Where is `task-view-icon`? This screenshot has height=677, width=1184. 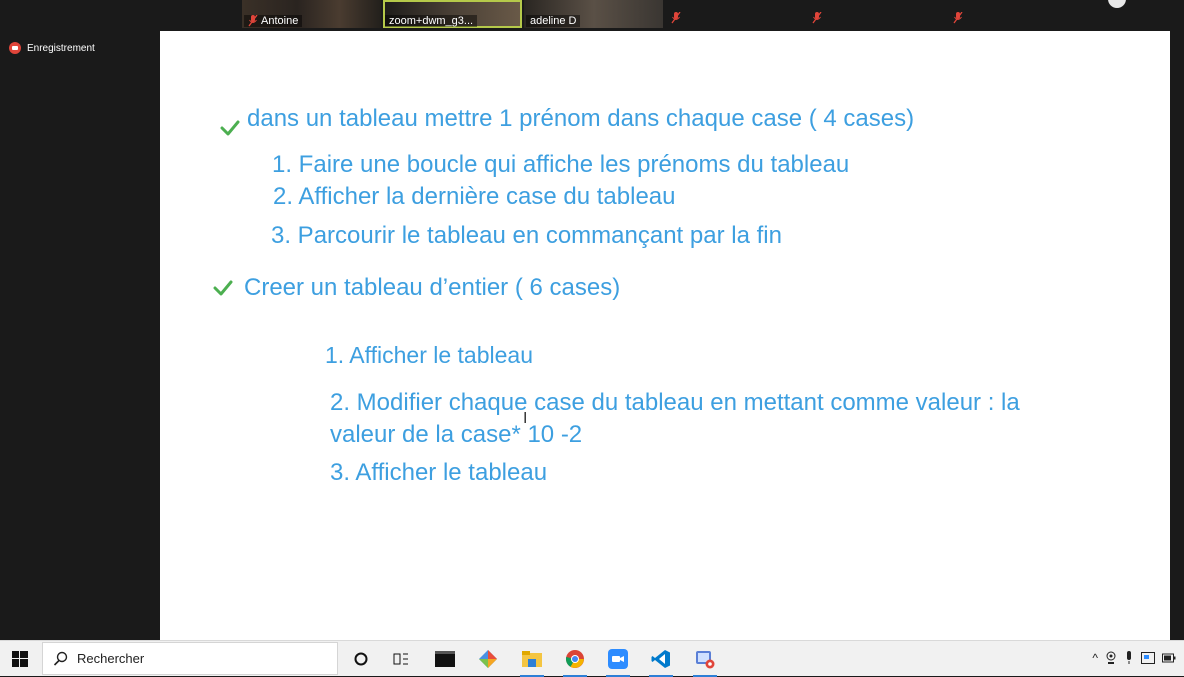
task-view-icon is located at coordinates (400, 659).